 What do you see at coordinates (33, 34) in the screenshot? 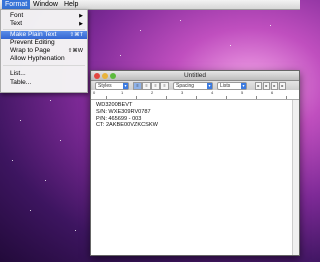
I see `menu-item-label: Make Plain Text` at bounding box center [33, 34].